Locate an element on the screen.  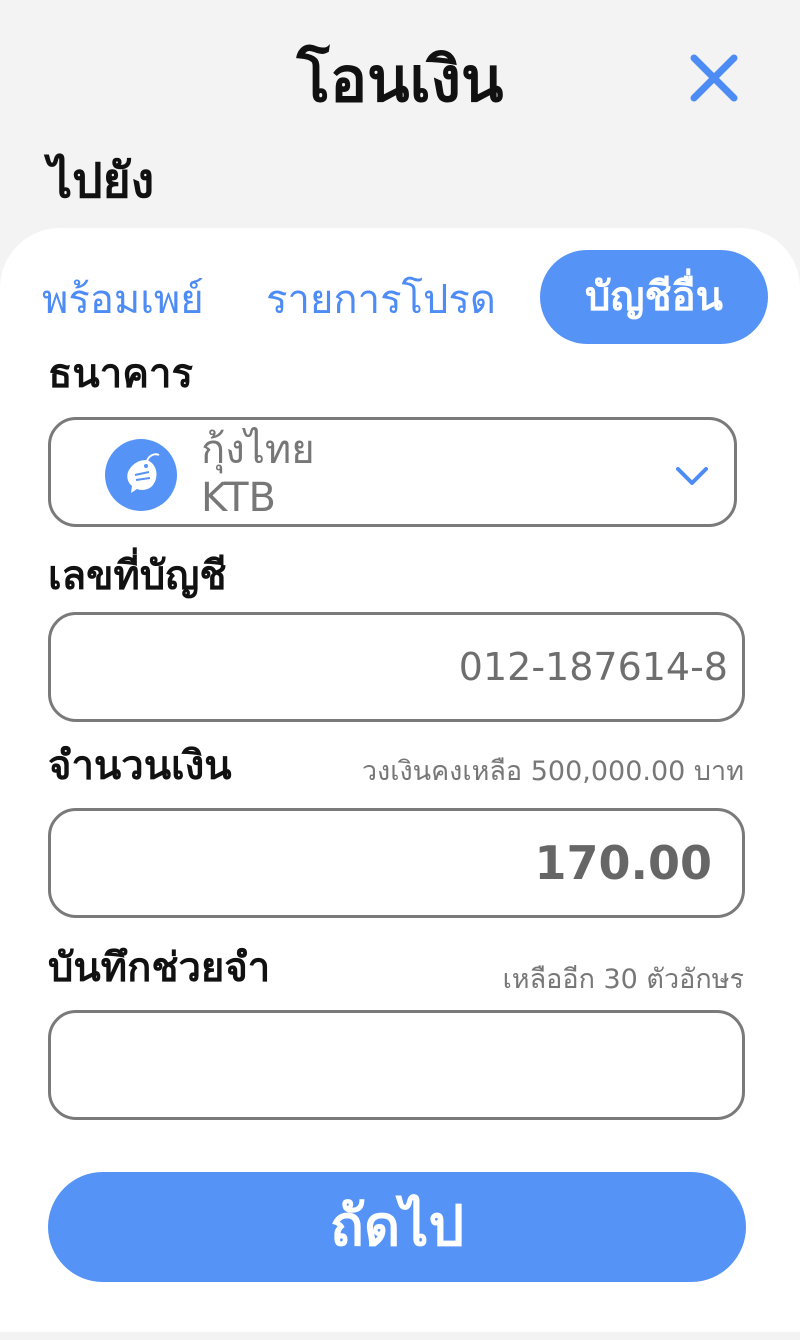
amount-label: จำนวนเงิน is located at coordinates (140, 766).